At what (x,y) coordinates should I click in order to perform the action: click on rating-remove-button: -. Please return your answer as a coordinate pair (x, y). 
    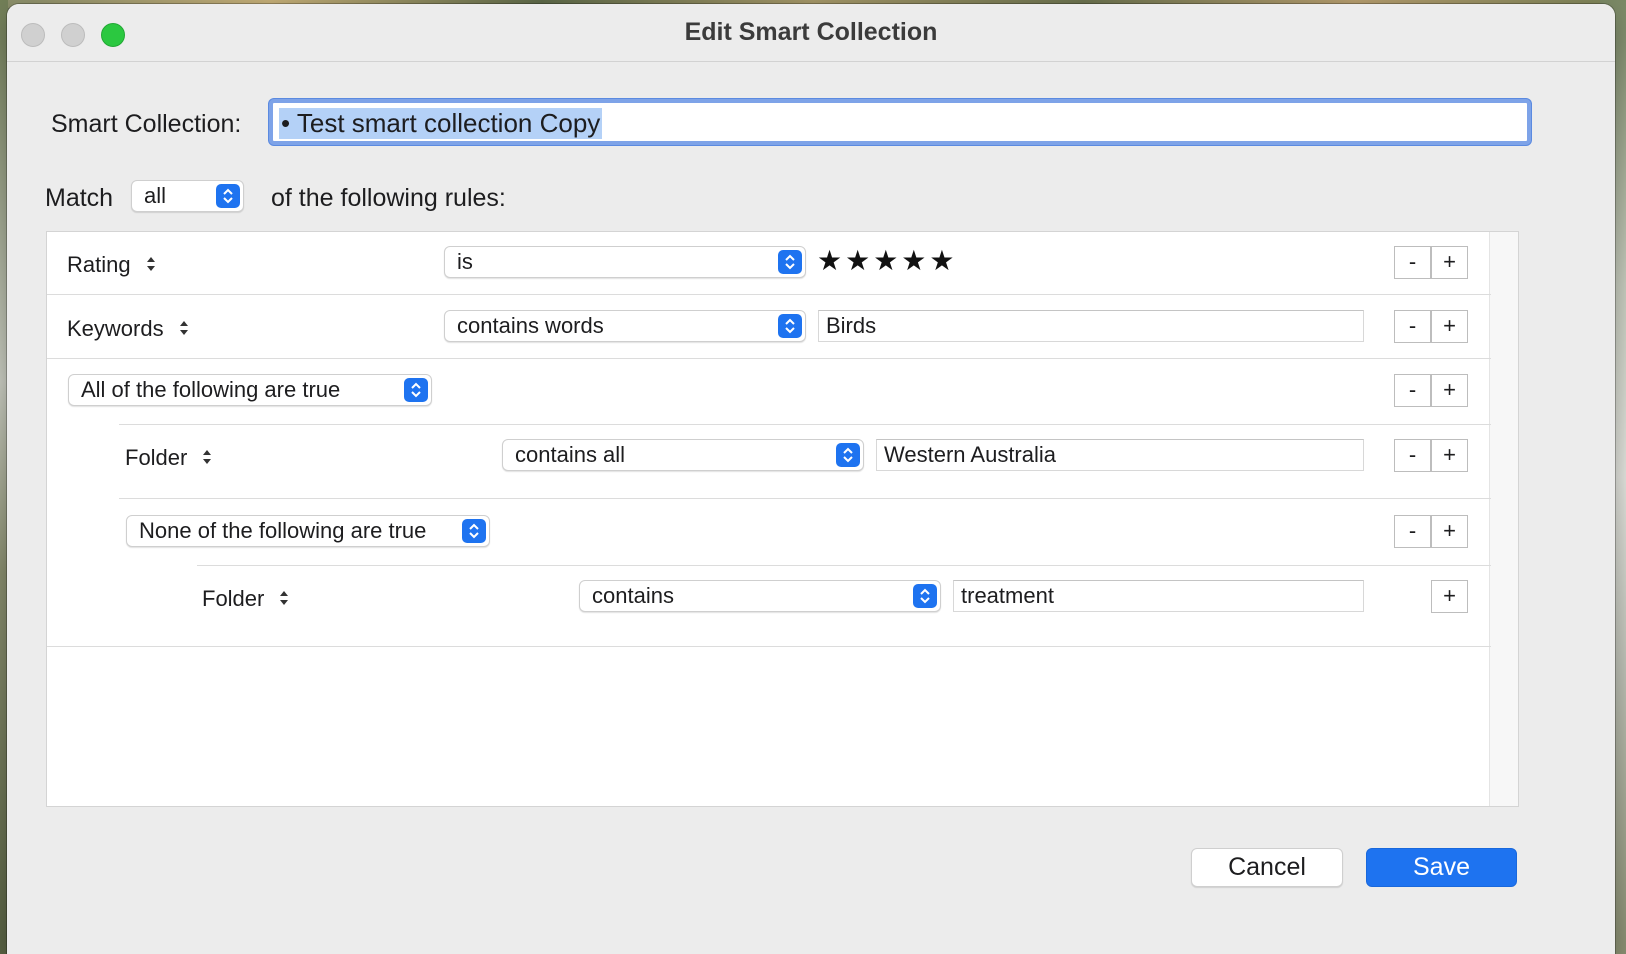
    Looking at the image, I should click on (1412, 262).